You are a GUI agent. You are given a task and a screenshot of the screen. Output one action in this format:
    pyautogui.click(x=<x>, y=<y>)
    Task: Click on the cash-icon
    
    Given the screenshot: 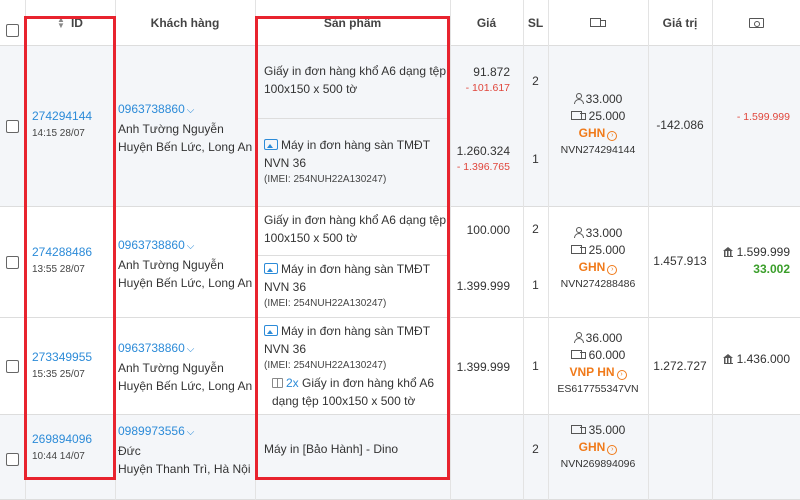 What is the action you would take?
    pyautogui.click(x=756, y=23)
    